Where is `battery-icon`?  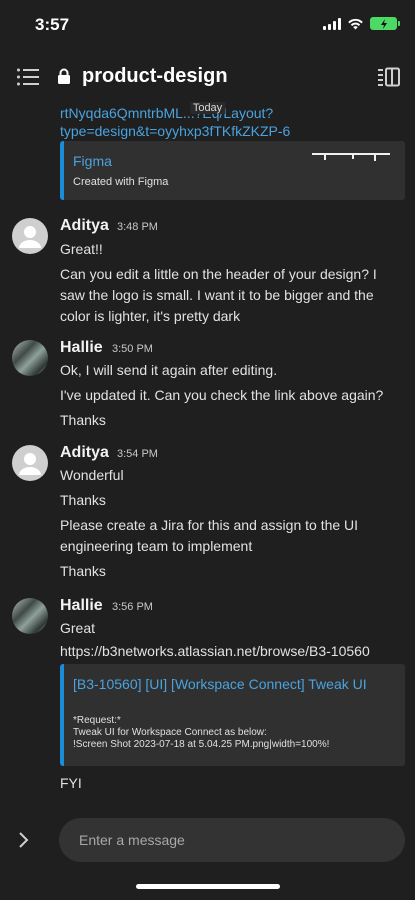
battery-icon is located at coordinates (385, 23).